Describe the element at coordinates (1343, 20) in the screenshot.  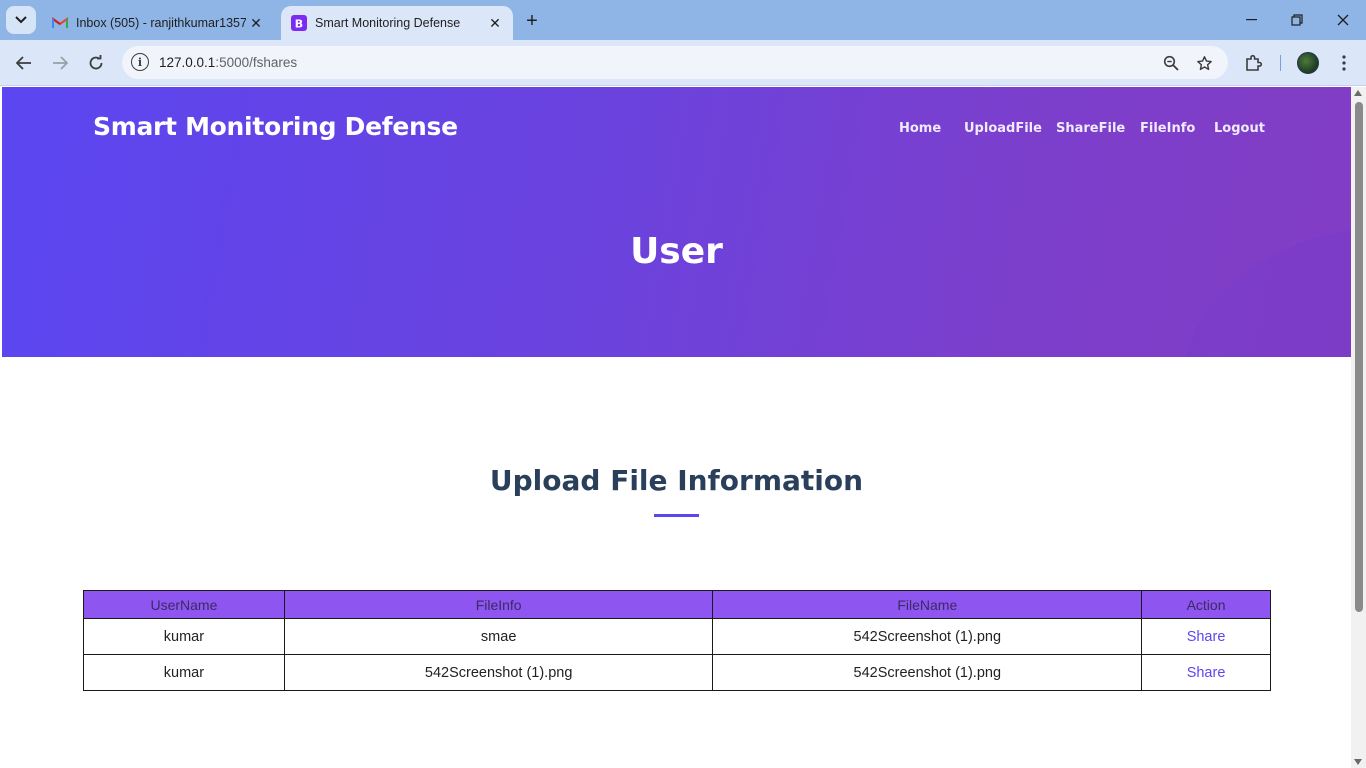
I see `close-window-icon` at that location.